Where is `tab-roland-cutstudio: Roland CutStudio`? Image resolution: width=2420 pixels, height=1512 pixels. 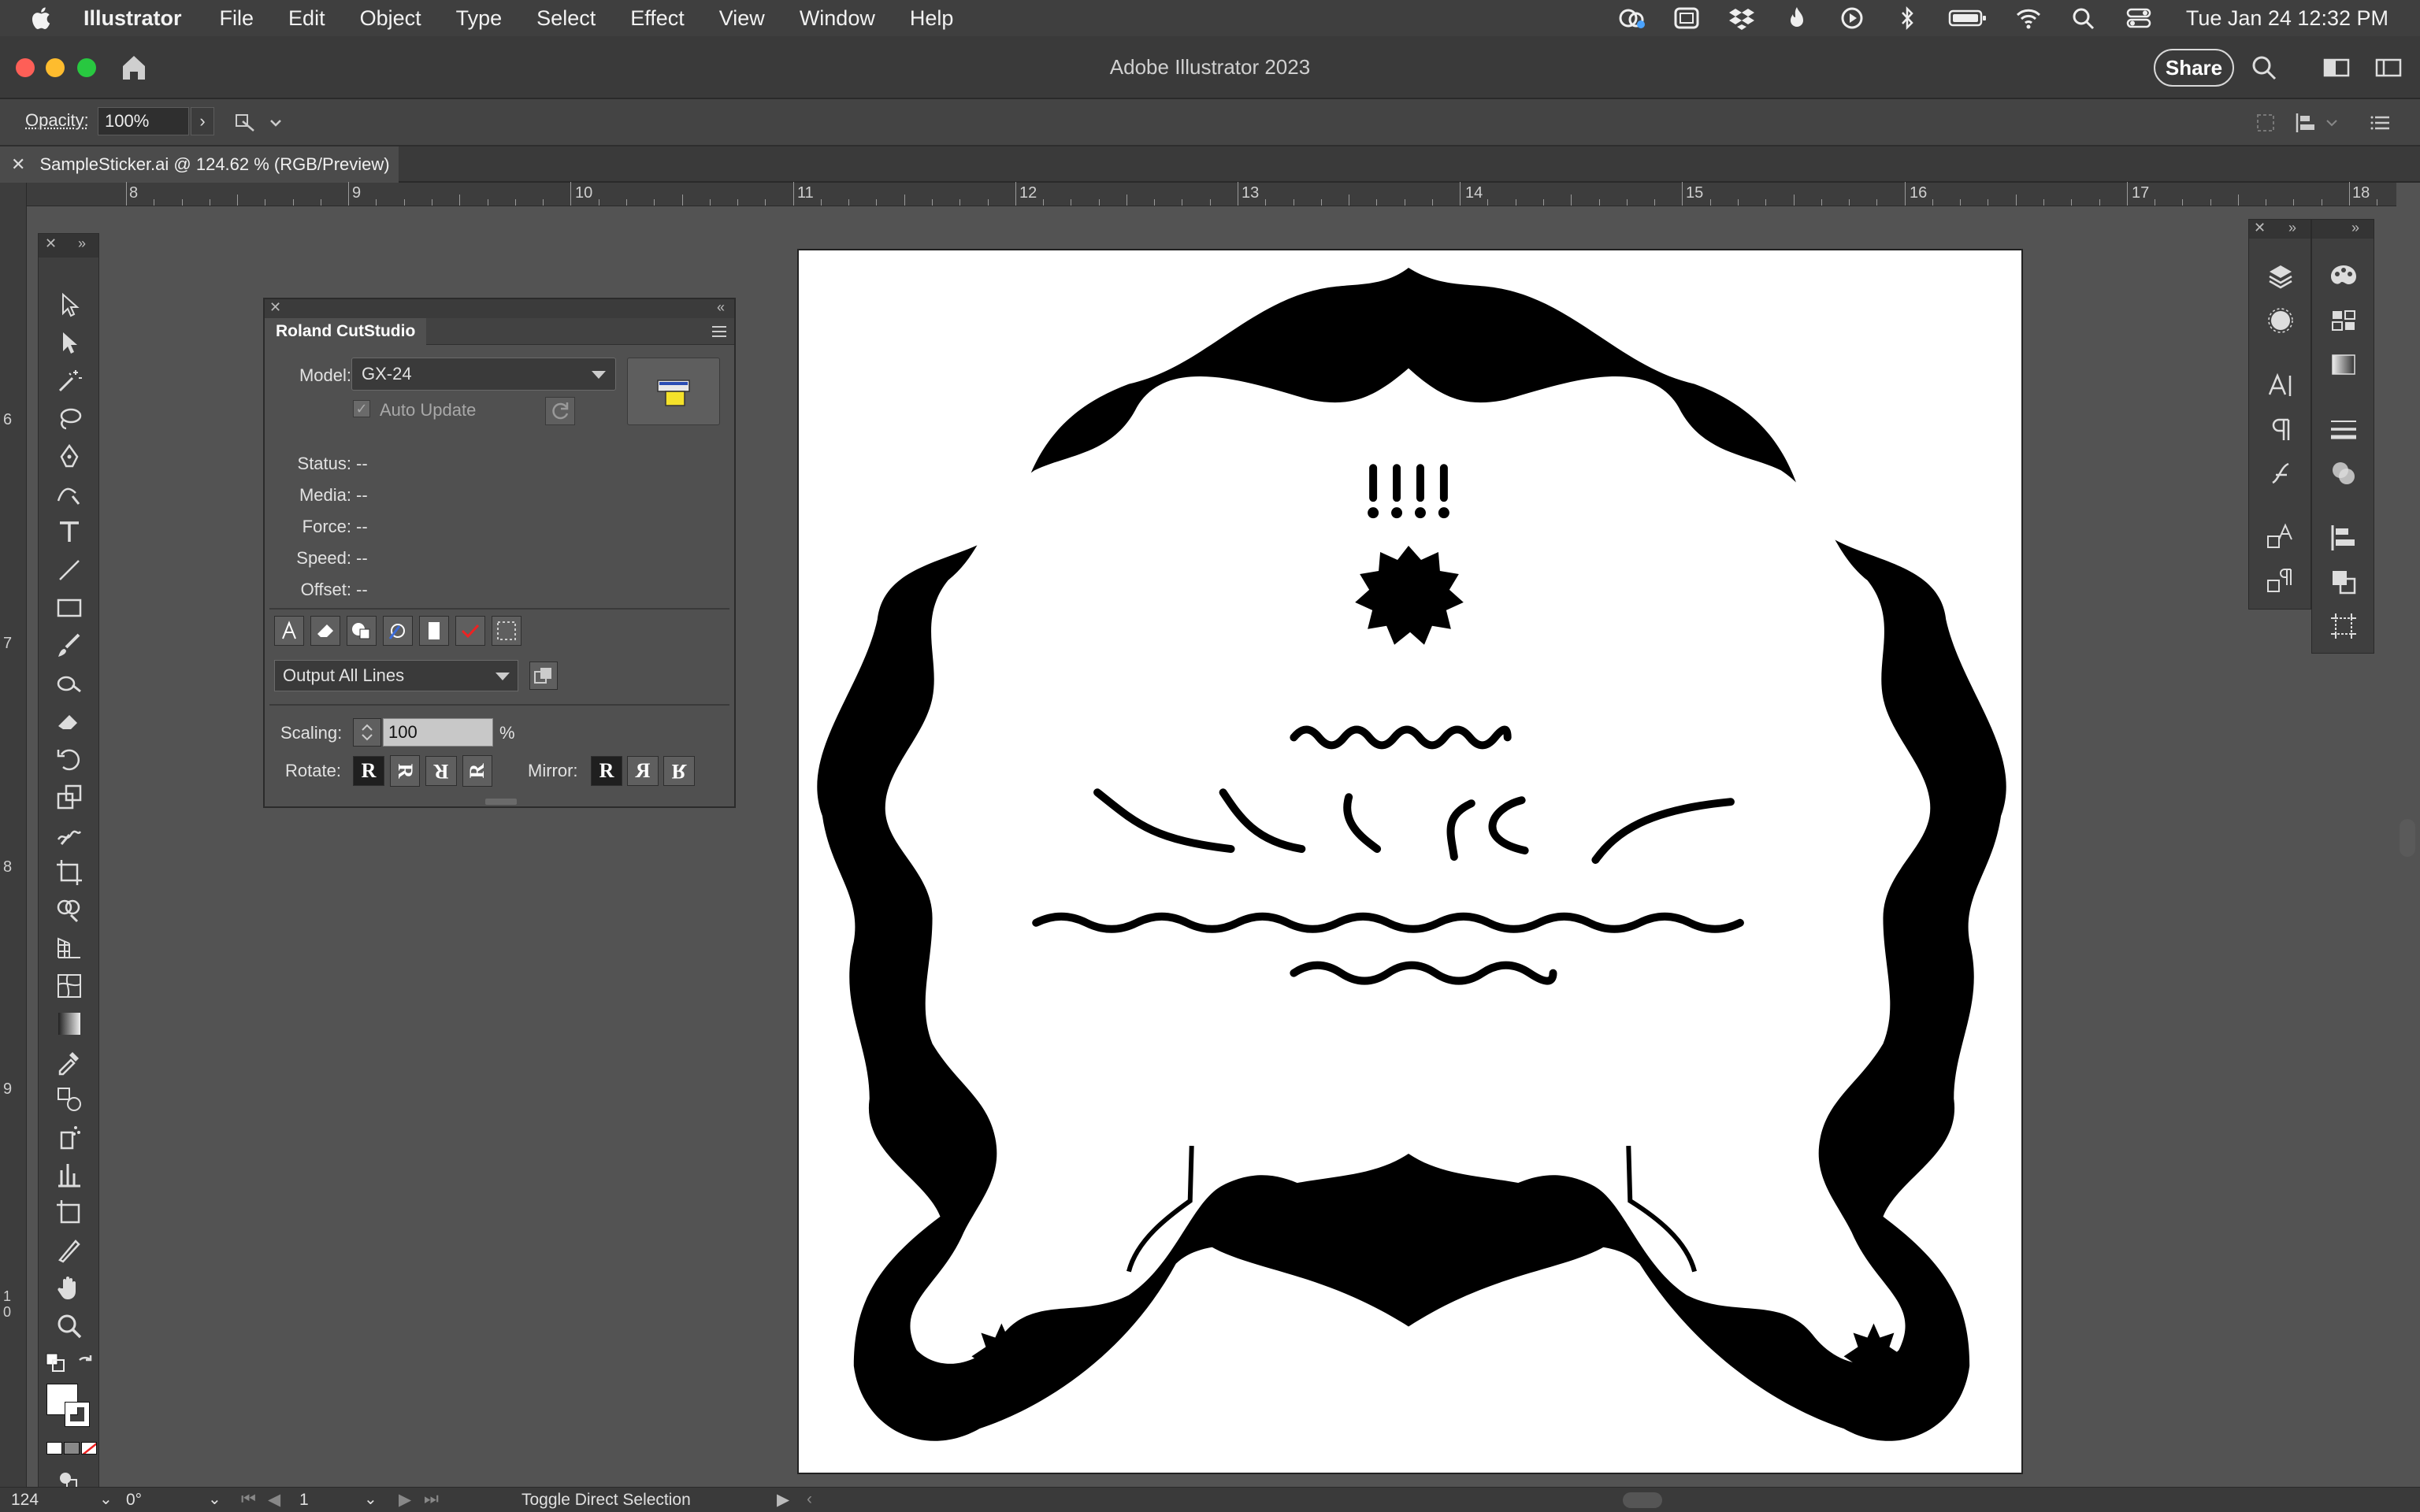 tab-roland-cutstudio: Roland CutStudio is located at coordinates (346, 331).